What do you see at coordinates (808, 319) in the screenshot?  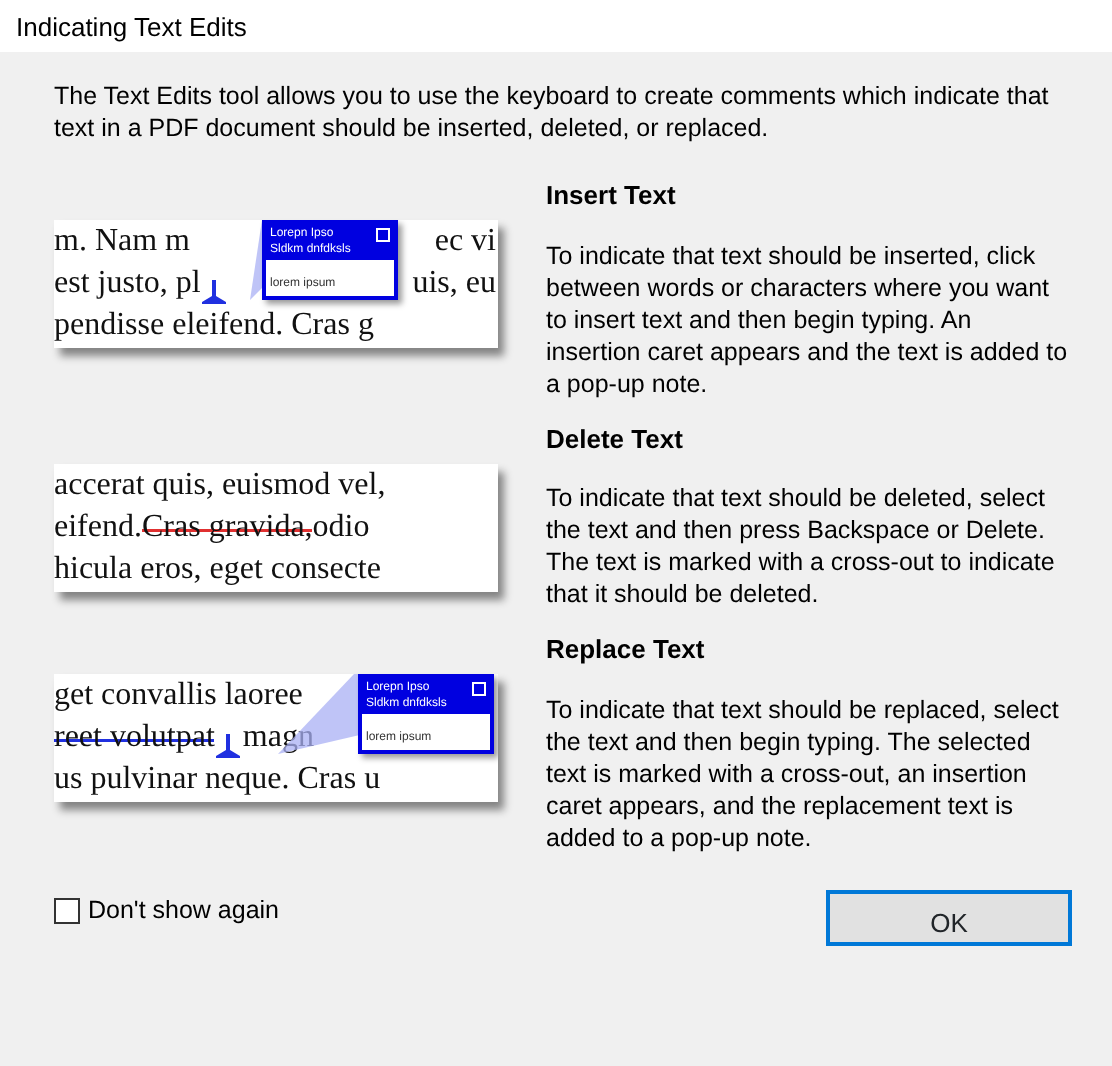 I see `section-text: To indicate that text should be inserted, click between words or characters where you want to insert text and then begin typing. An insertion caret appears and the text is added to a pop-up note.` at bounding box center [808, 319].